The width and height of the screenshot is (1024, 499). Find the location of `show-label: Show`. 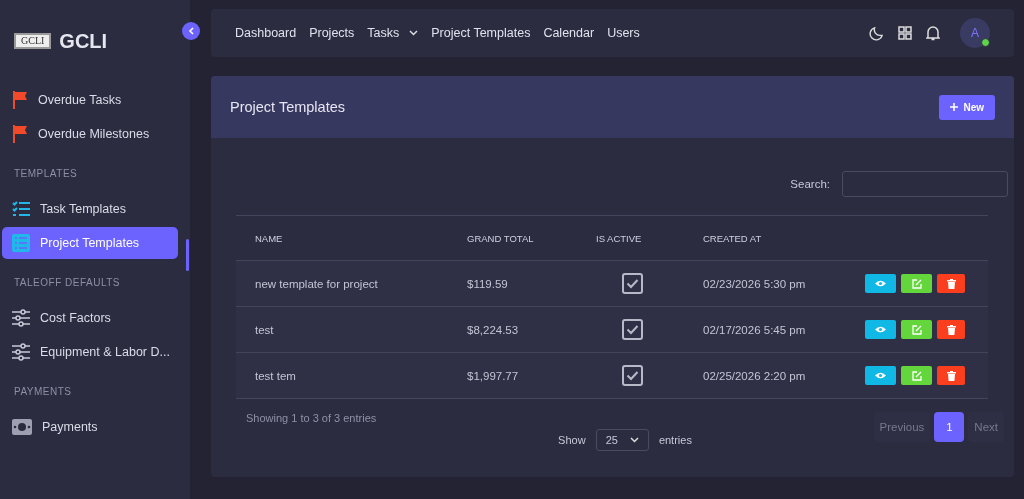

show-label: Show is located at coordinates (572, 440).